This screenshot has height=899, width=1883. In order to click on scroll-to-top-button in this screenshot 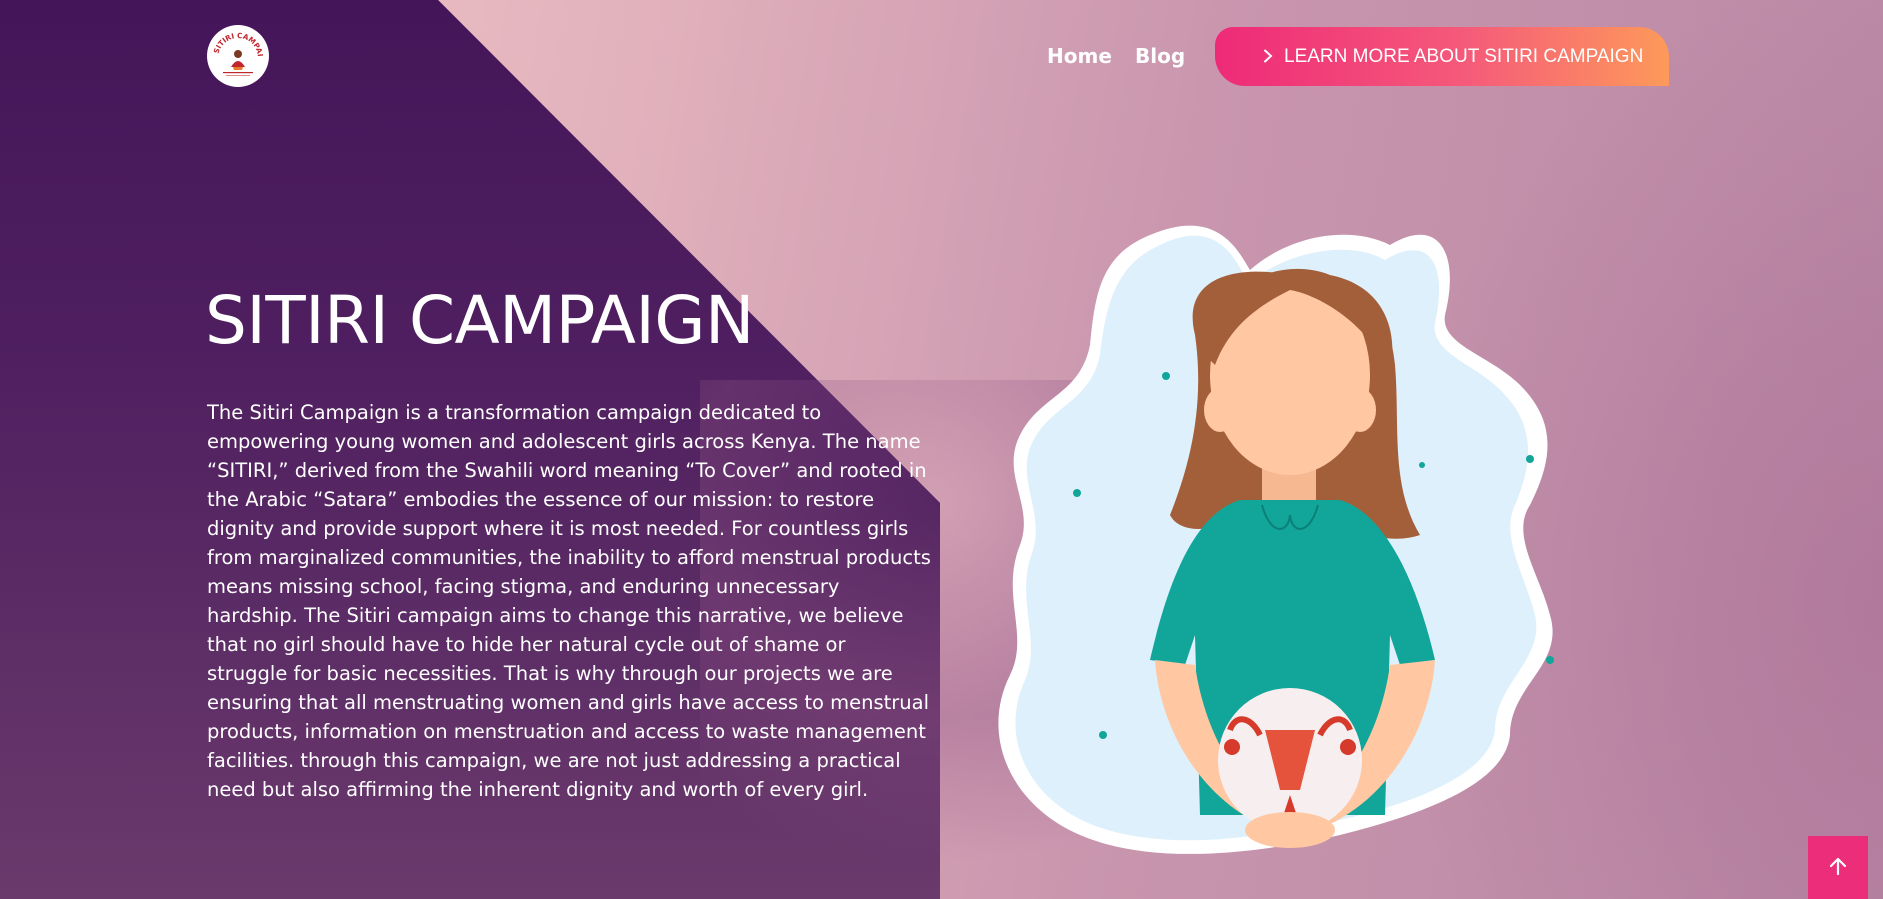, I will do `click(1838, 867)`.